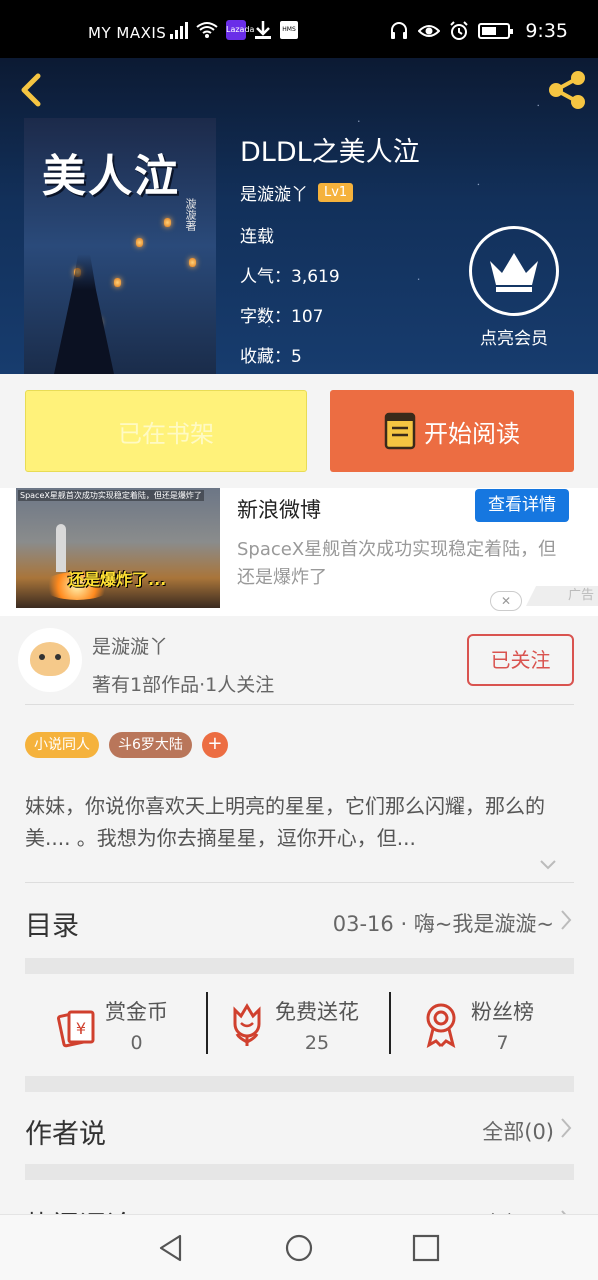  What do you see at coordinates (522, 505) in the screenshot?
I see `ad-view-details-button: 查看详情` at bounding box center [522, 505].